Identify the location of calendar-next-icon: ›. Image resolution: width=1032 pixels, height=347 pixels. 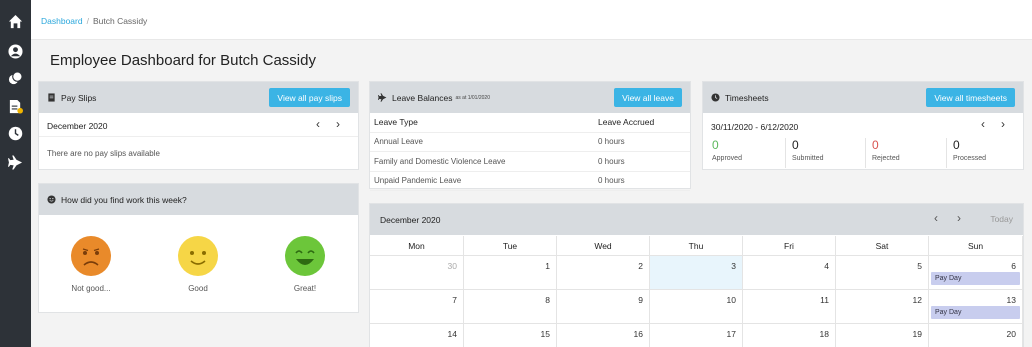
(959, 218).